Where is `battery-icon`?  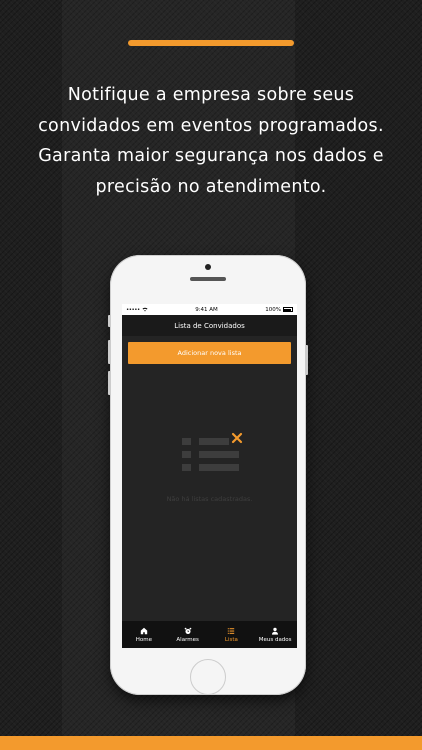
battery-icon is located at coordinates (287, 309).